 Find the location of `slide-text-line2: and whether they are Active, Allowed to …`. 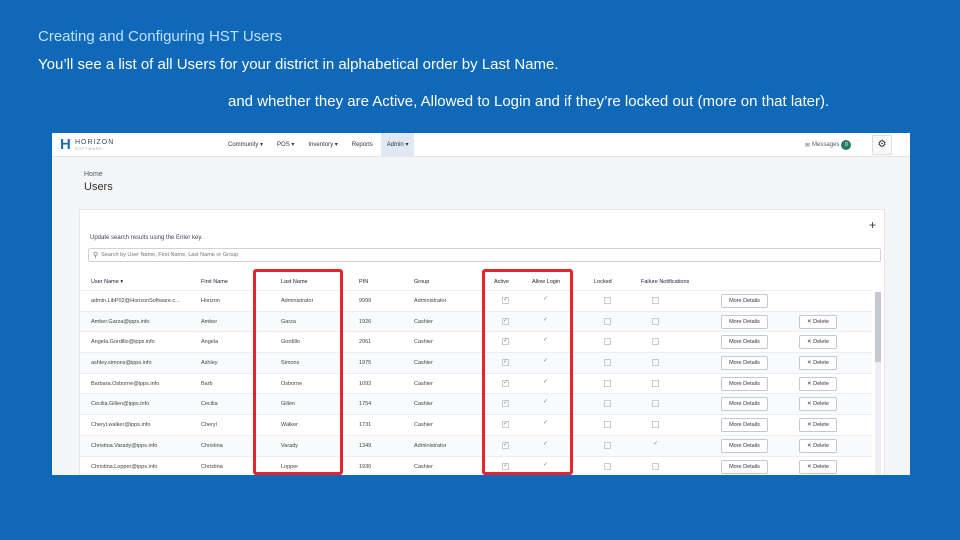

slide-text-line2: and whether they are Active, Allowed to … is located at coordinates (529, 101).